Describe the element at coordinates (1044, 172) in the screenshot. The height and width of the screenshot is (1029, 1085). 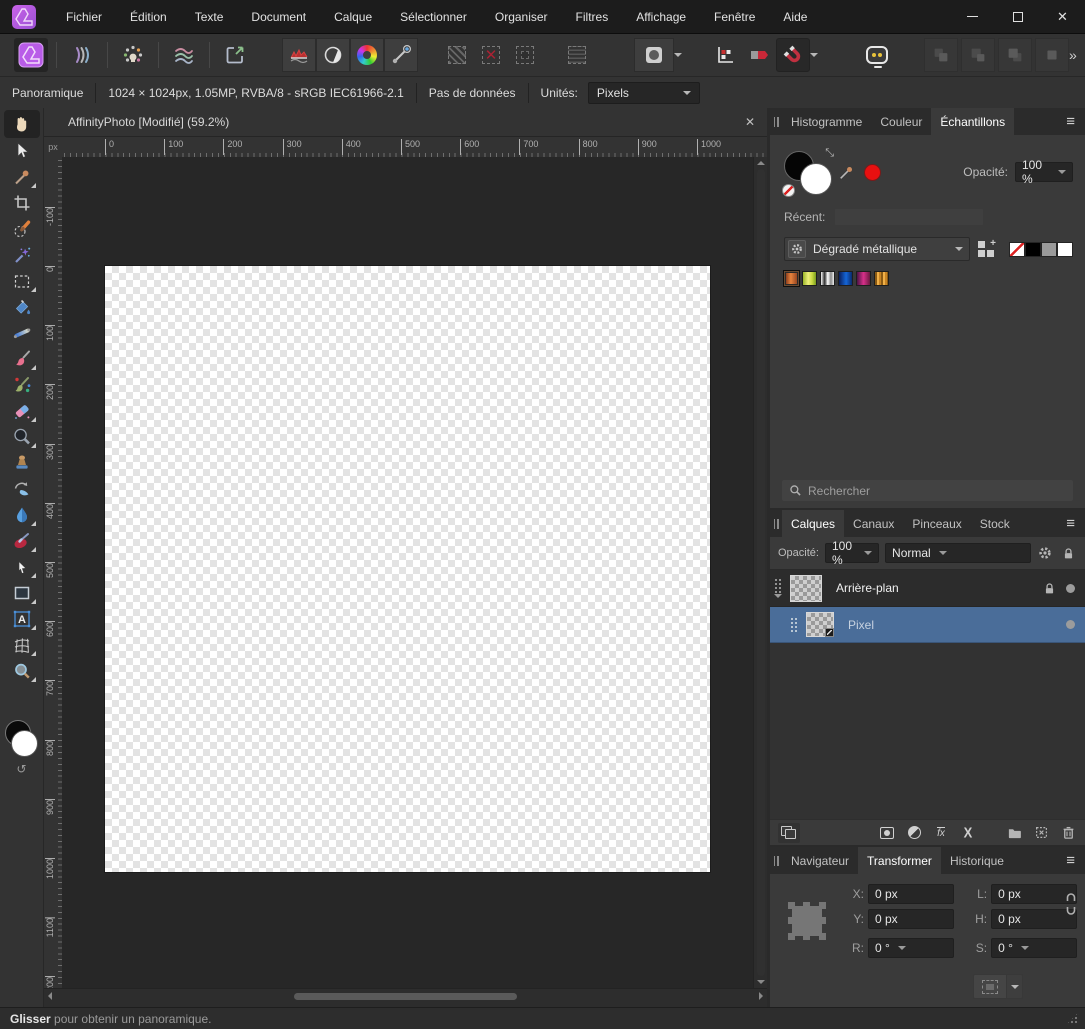
I see `swatch-opacity-select: 100 %` at that location.